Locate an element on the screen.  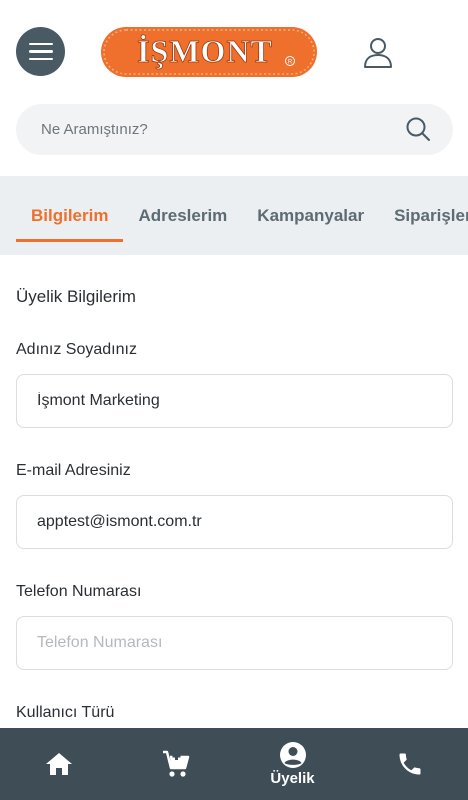
nav-home is located at coordinates (58, 764).